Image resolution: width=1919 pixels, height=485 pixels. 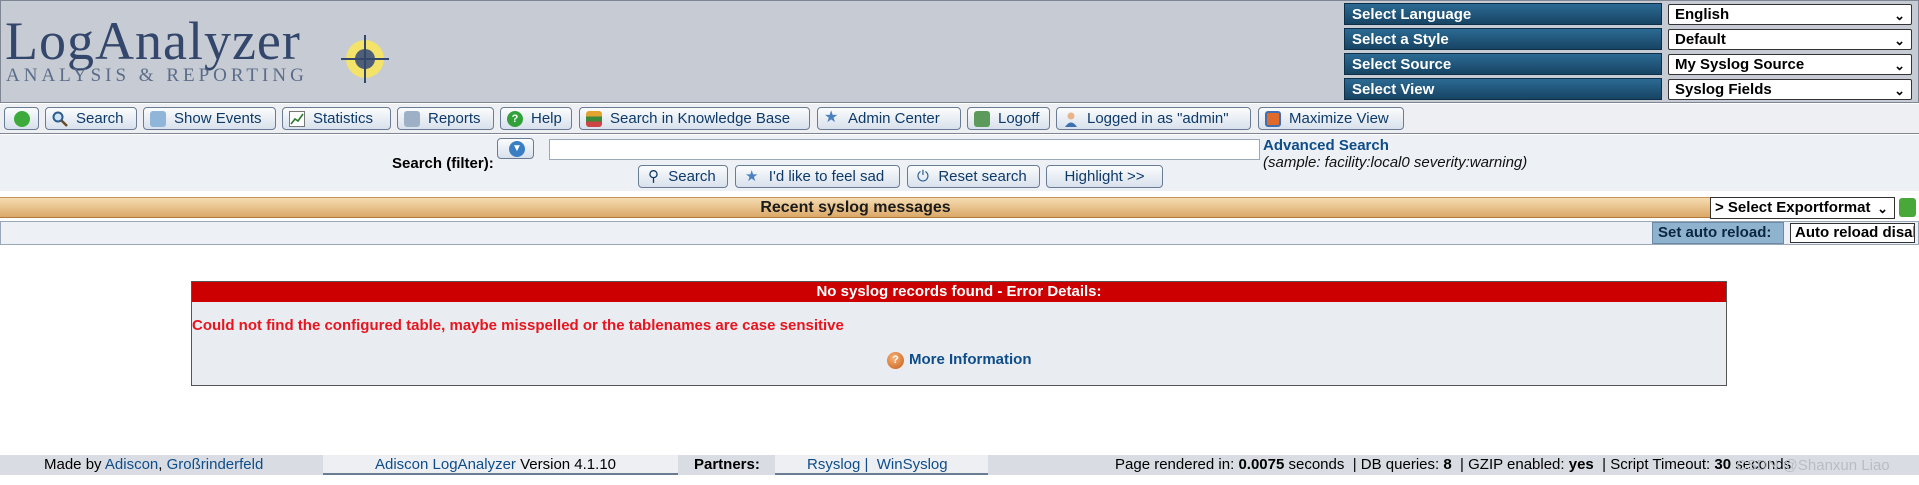 What do you see at coordinates (889, 118) in the screenshot?
I see `admin-center-button: ★ Admin Center` at bounding box center [889, 118].